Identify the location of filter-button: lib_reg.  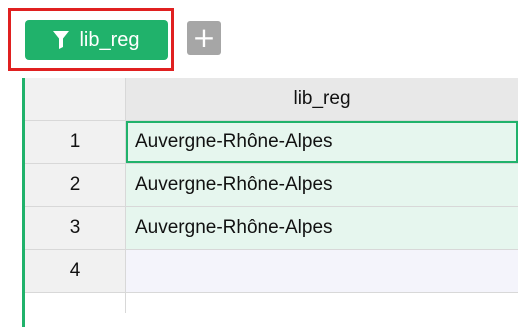
(96, 40).